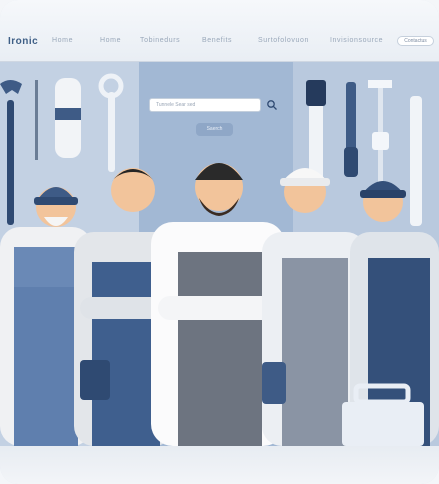  What do you see at coordinates (205, 105) in the screenshot?
I see `search-input: Tunnele Sear sed` at bounding box center [205, 105].